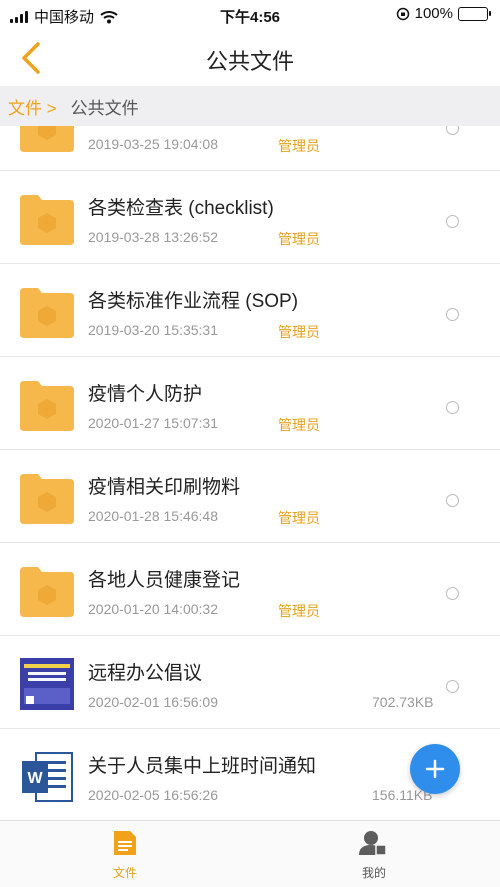  I want to click on image-thumbnail-icon, so click(47, 684).